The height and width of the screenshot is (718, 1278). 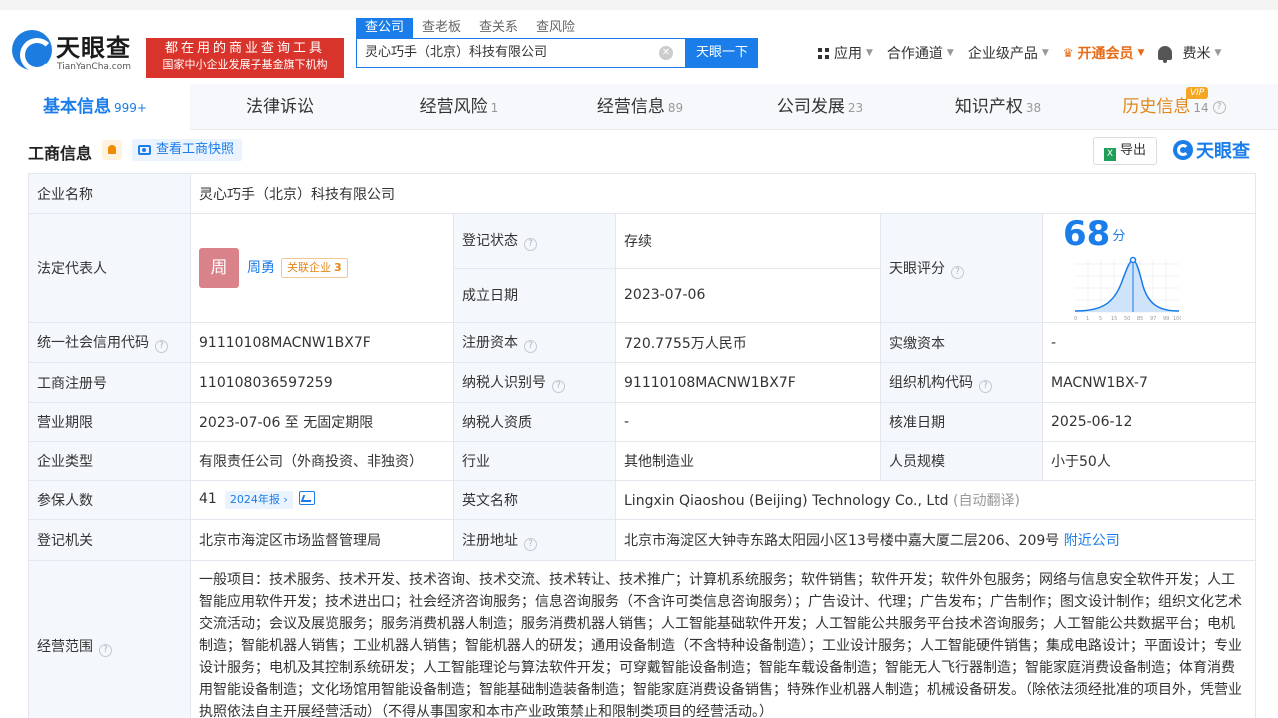 I want to click on tab-ip: 知识产权 38, so click(x=998, y=107).